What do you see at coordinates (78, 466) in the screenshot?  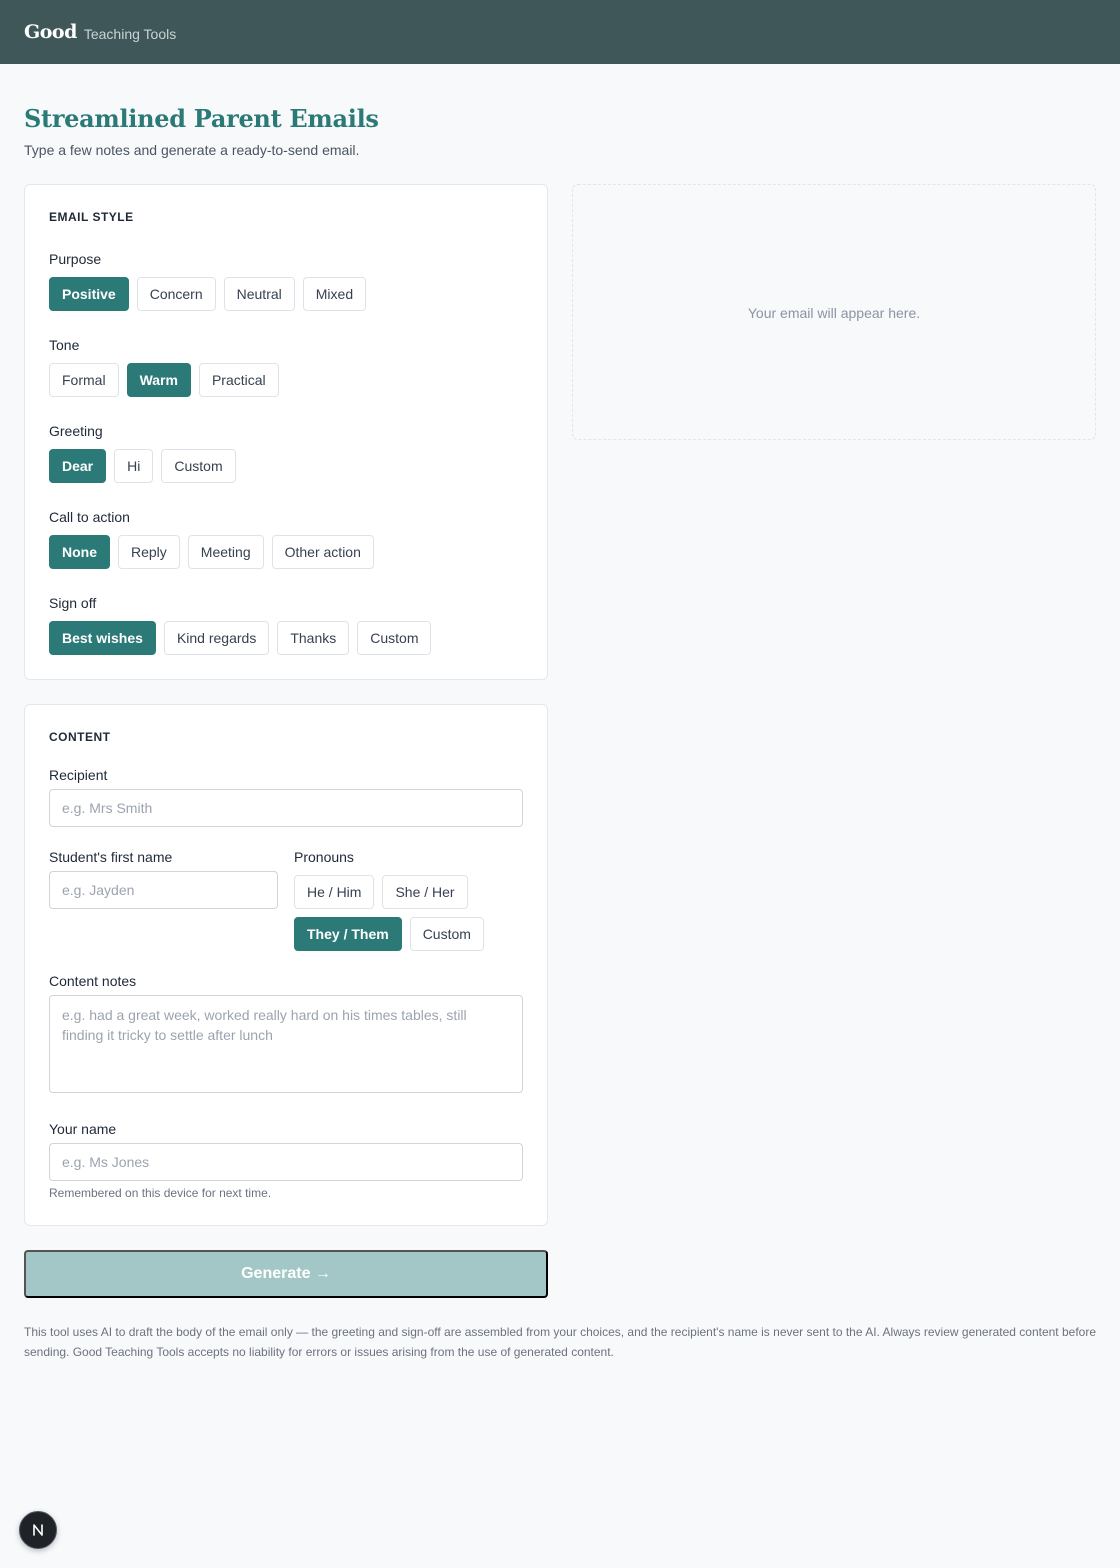 I see `greeting-option-dear: Dear` at bounding box center [78, 466].